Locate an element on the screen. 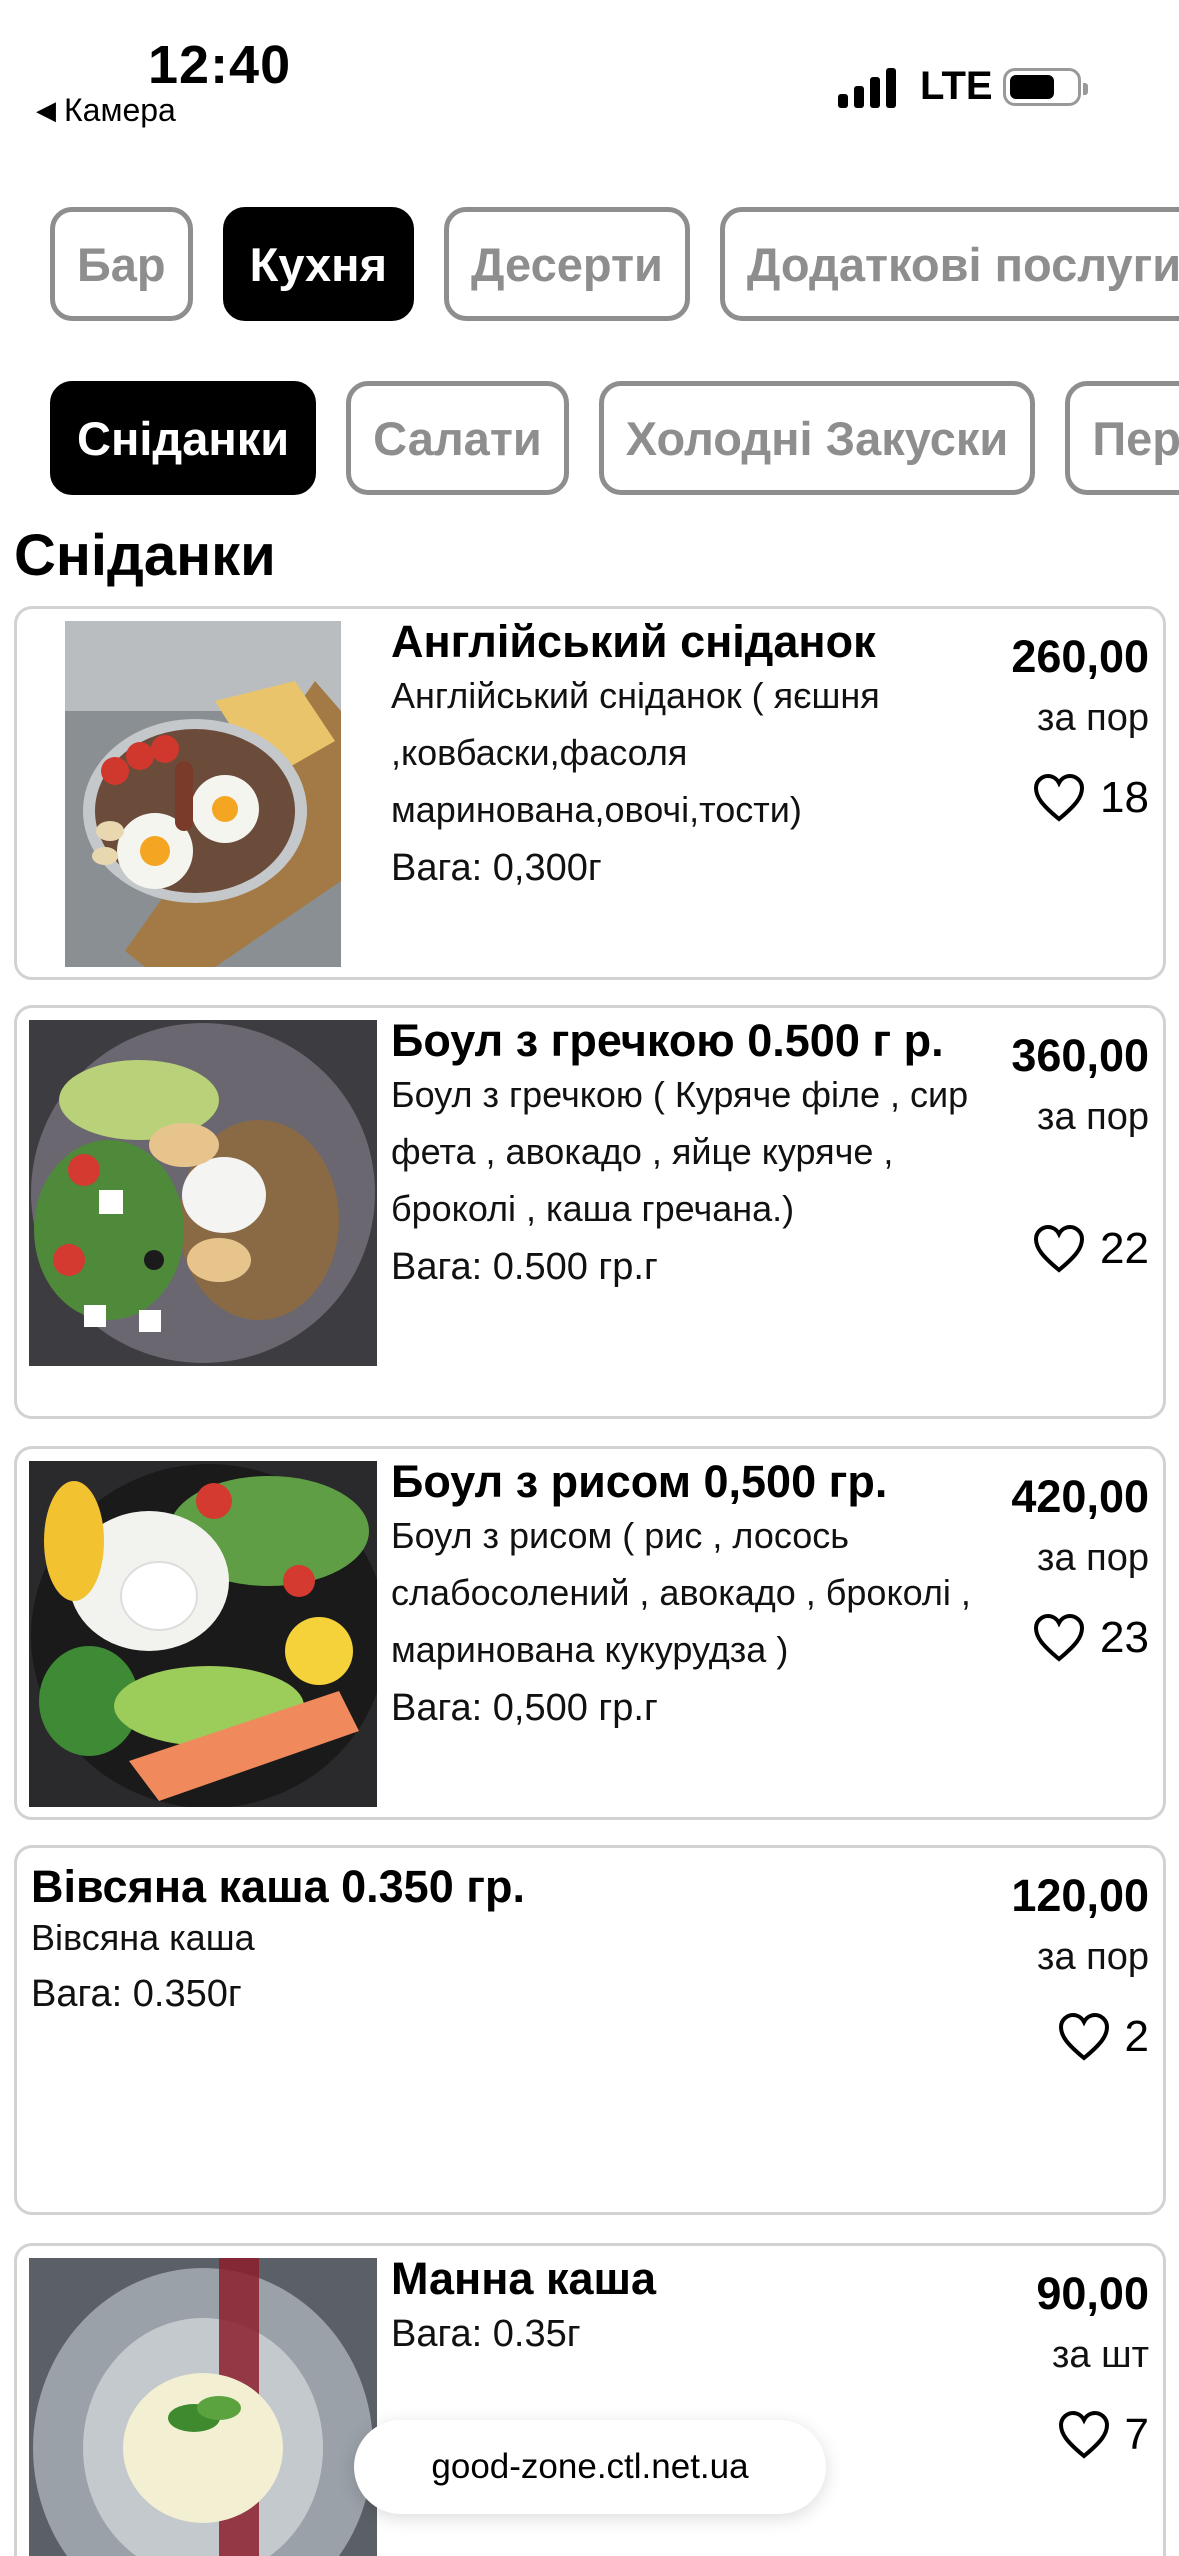 The height and width of the screenshot is (2556, 1179). item-description: Вівсяна каша is located at coordinates (143, 1937).